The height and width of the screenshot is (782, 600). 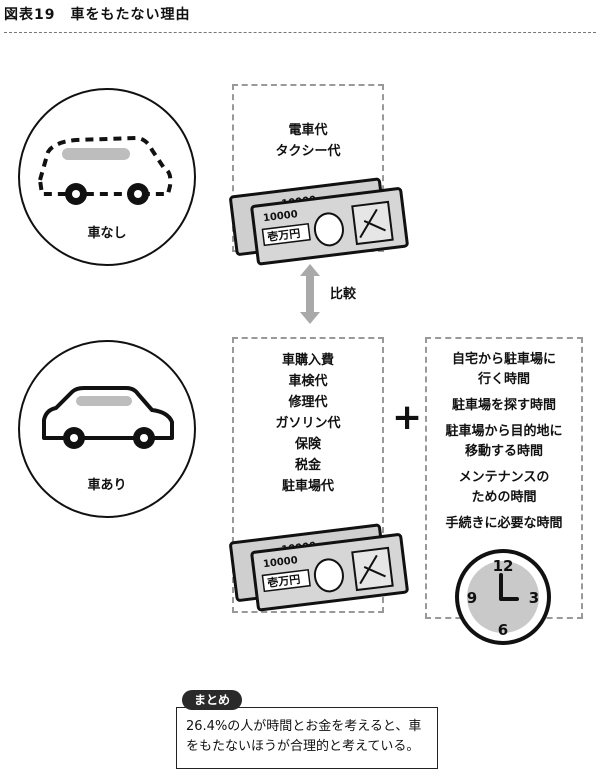 I want to click on cost-item-tax: 税金, so click(x=307, y=465).